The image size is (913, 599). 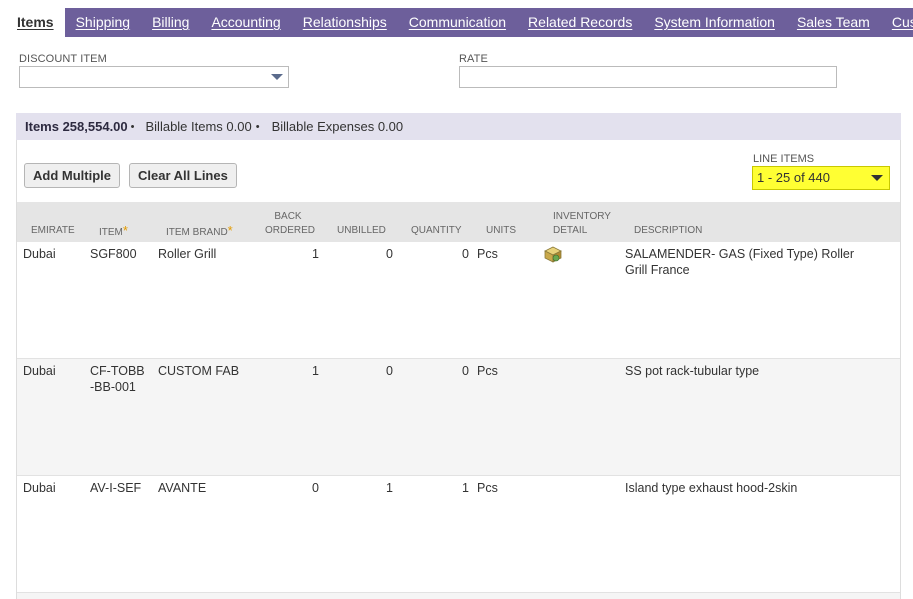 What do you see at coordinates (897, 22) in the screenshot?
I see `tab-customer: Customer` at bounding box center [897, 22].